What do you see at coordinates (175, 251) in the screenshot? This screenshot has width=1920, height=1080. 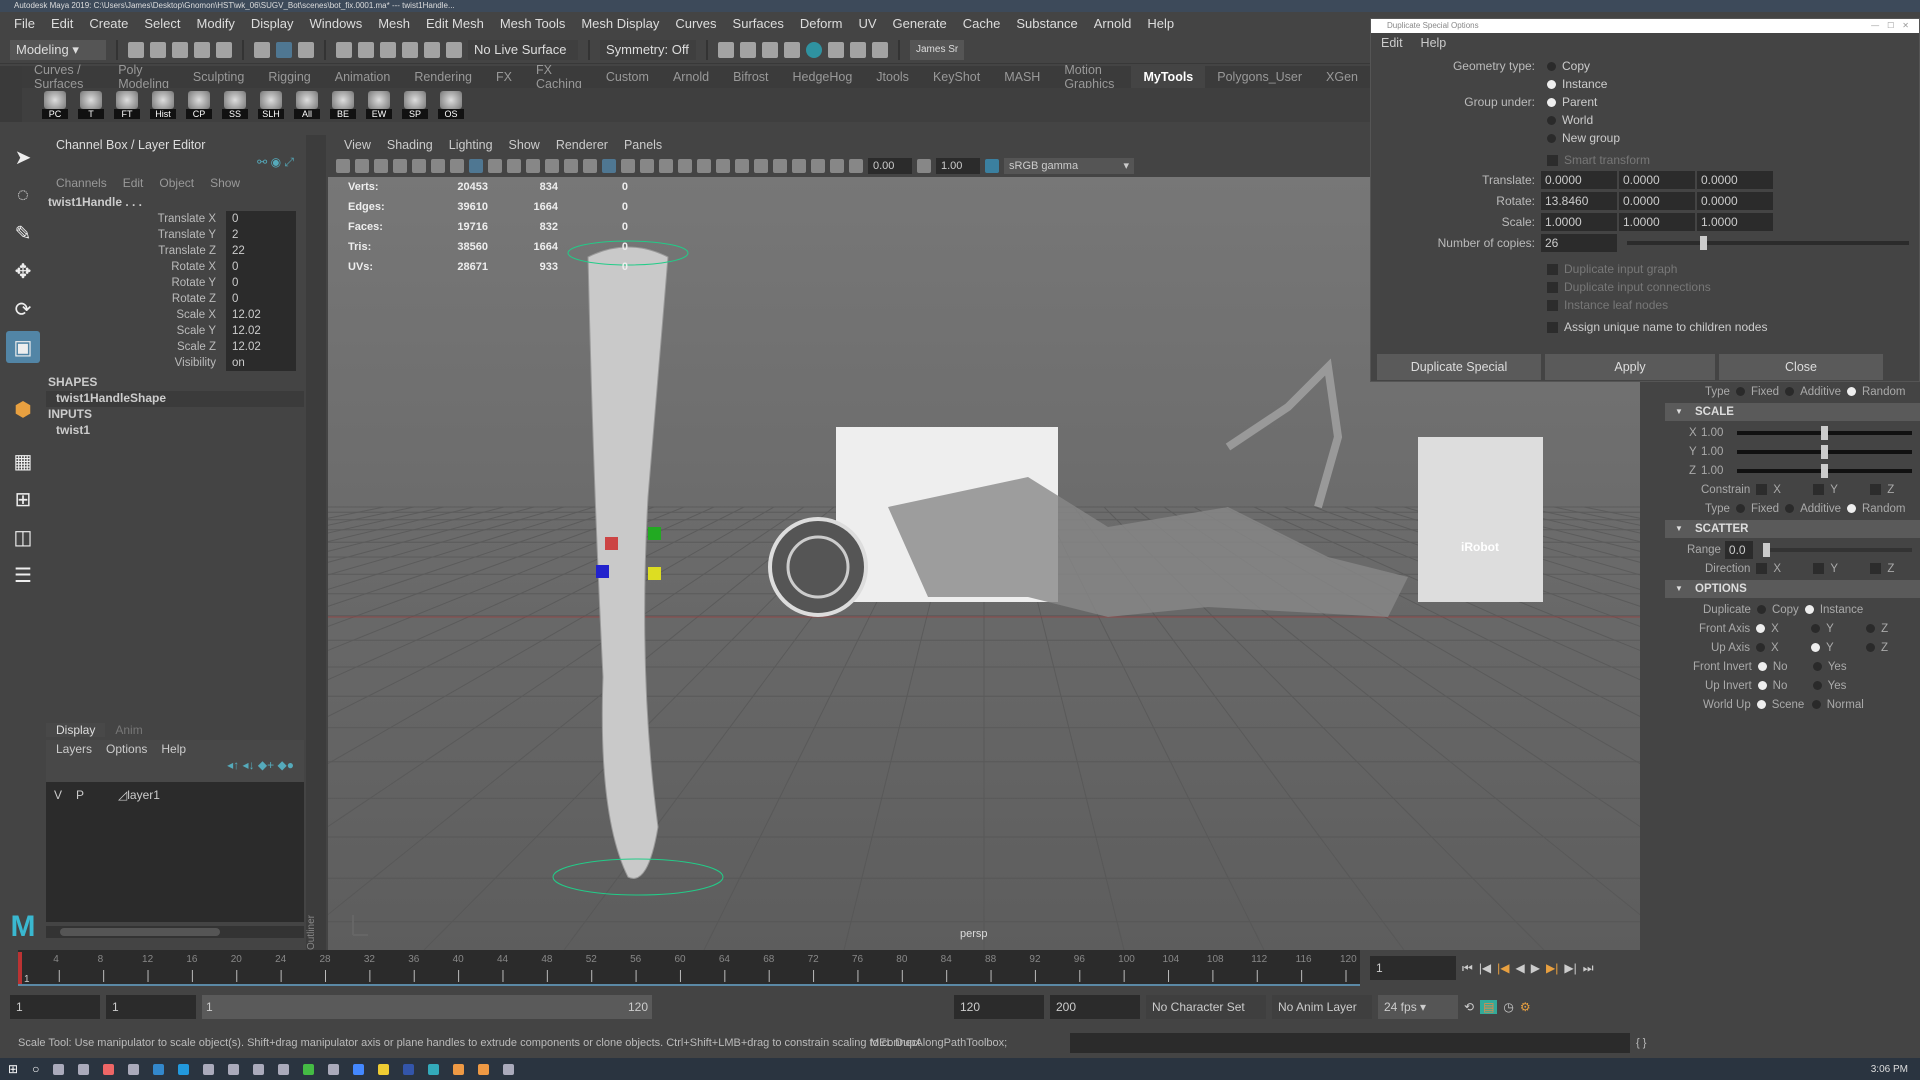 I see `channel-row: Translate Z 22` at bounding box center [175, 251].